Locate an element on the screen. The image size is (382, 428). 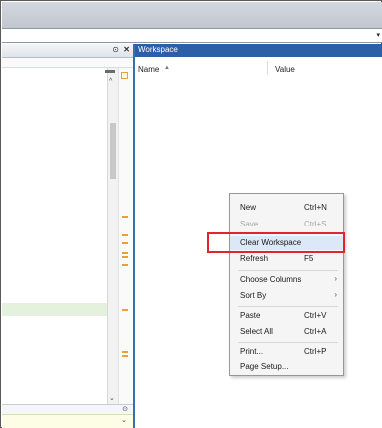
annotation-highlight-box is located at coordinates (276, 242).